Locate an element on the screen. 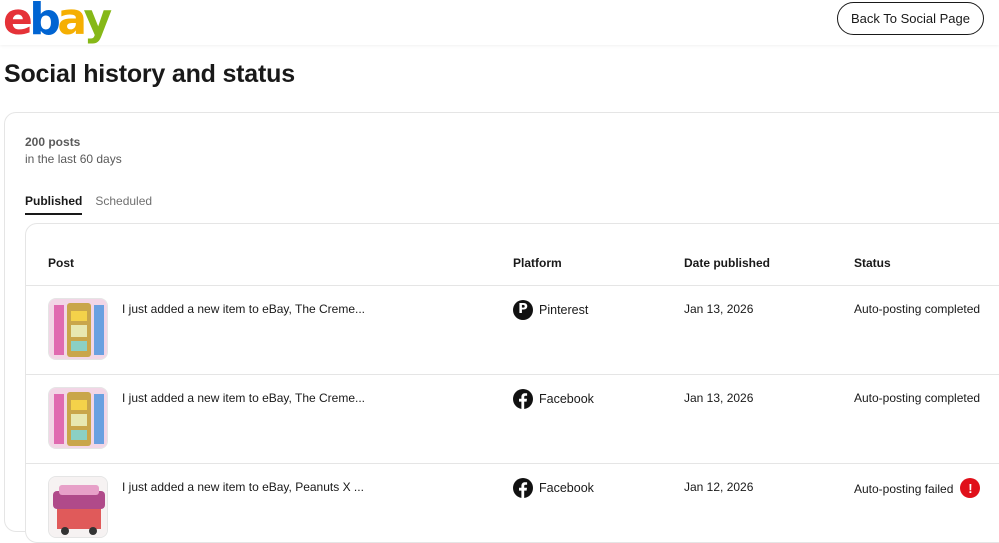 This screenshot has height=543, width=999. page-title: Social history and status is located at coordinates (149, 74).